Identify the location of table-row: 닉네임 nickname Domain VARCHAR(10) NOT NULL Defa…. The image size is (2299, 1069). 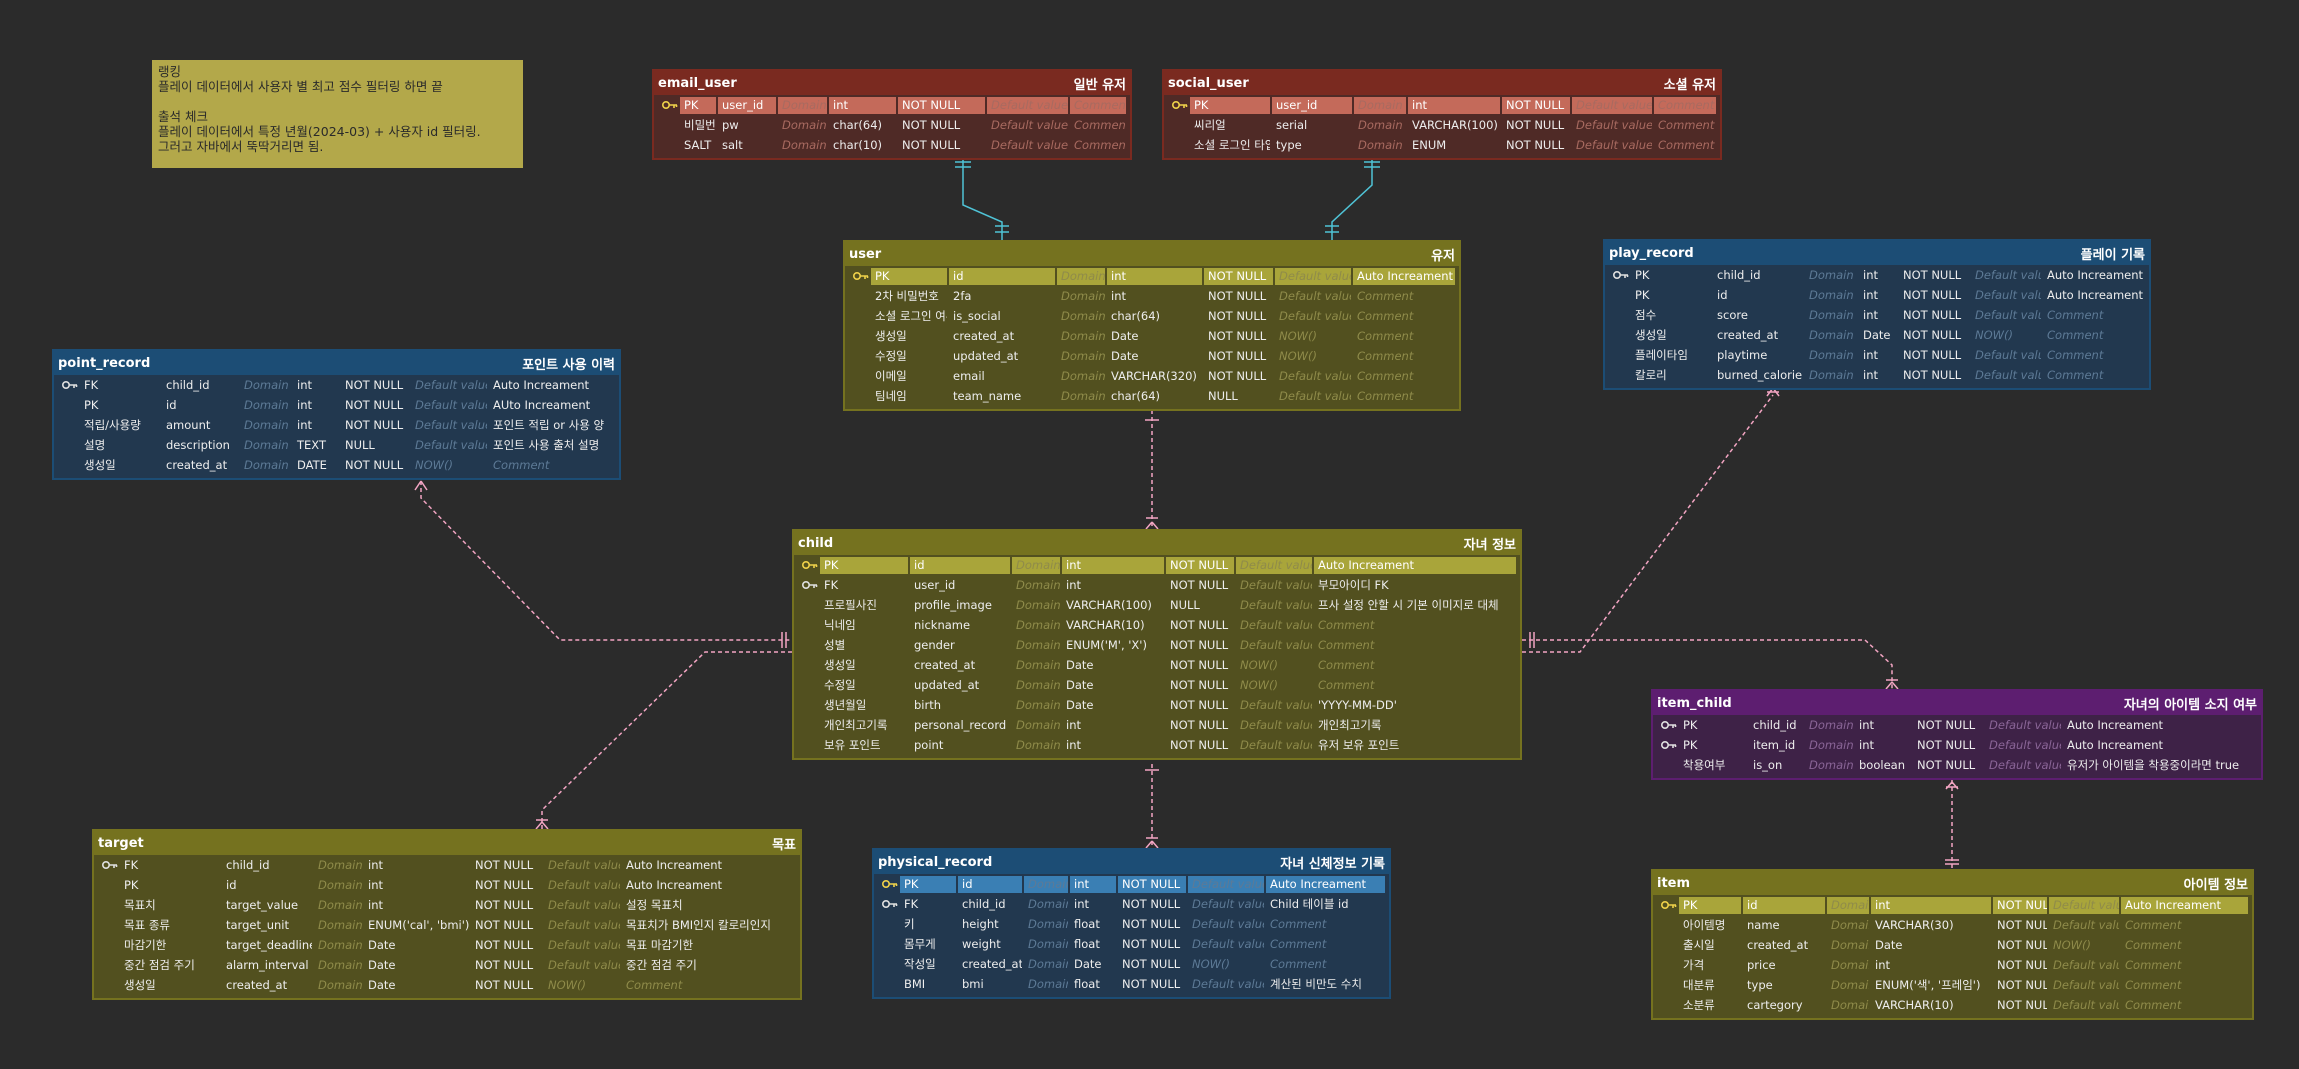
(1157, 626).